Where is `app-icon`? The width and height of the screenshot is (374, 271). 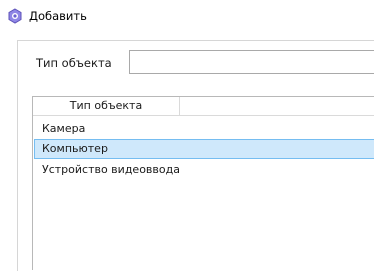
app-icon is located at coordinates (15, 16).